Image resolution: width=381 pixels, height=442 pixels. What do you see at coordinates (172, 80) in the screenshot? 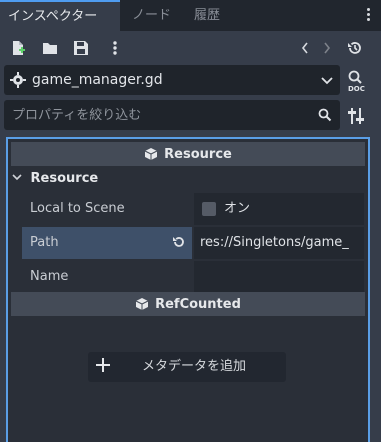
I see `object-selector: game_manager.gd` at bounding box center [172, 80].